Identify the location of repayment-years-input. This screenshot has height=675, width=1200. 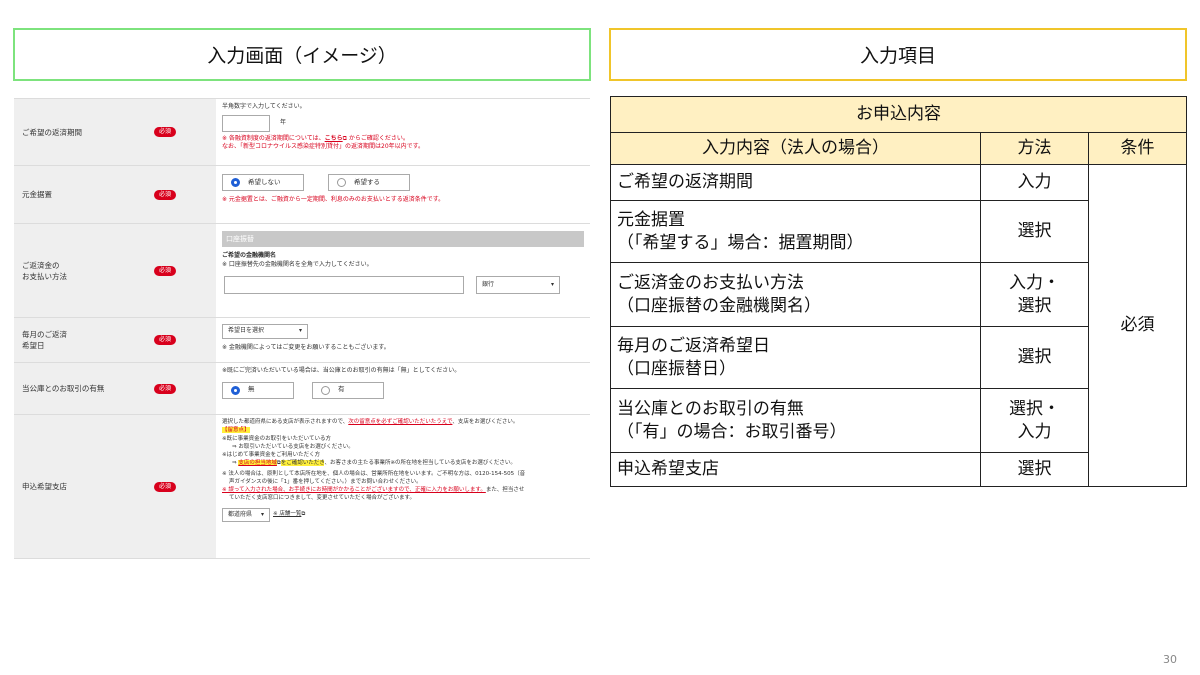
(246, 123).